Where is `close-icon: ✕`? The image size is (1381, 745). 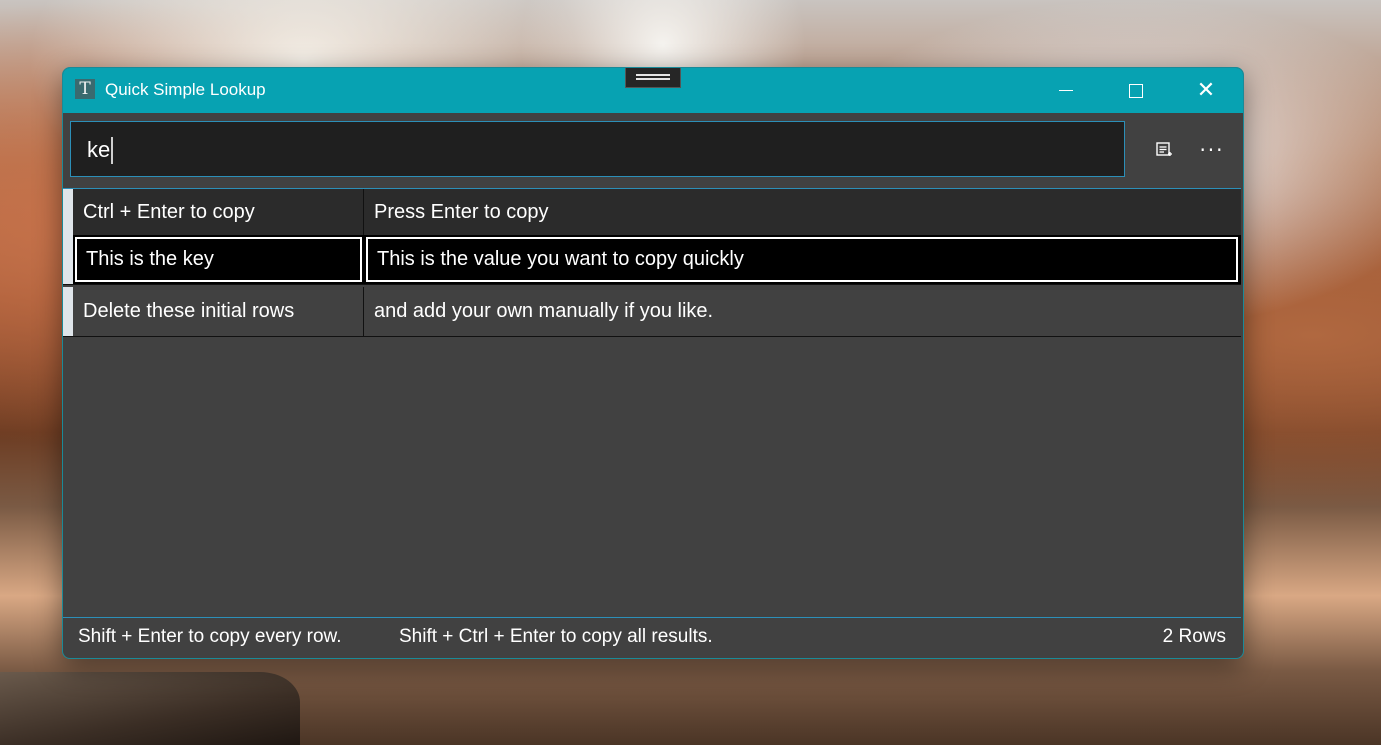 close-icon: ✕ is located at coordinates (1206, 90).